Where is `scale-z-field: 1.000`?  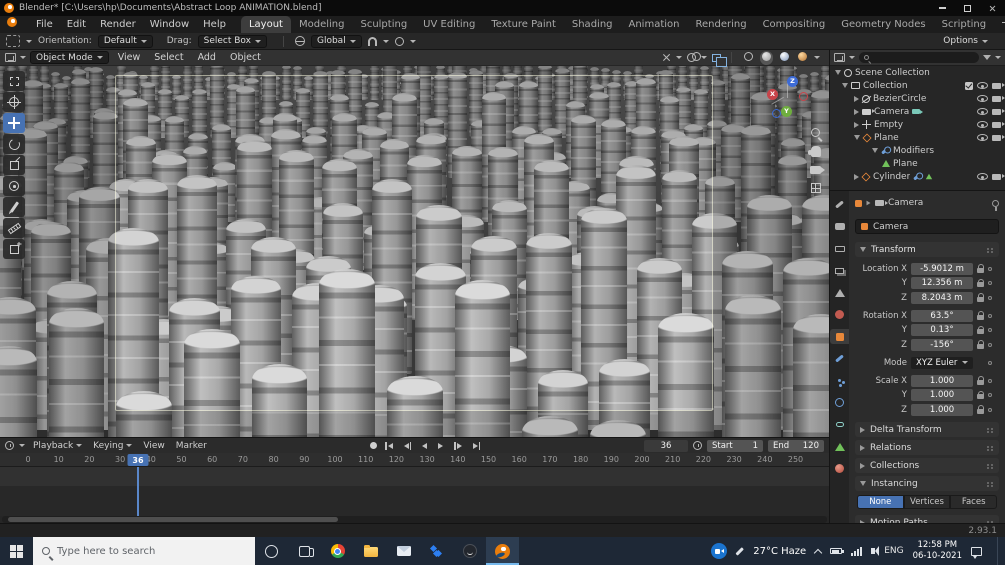
scale-z-field: 1.000 is located at coordinates (942, 409).